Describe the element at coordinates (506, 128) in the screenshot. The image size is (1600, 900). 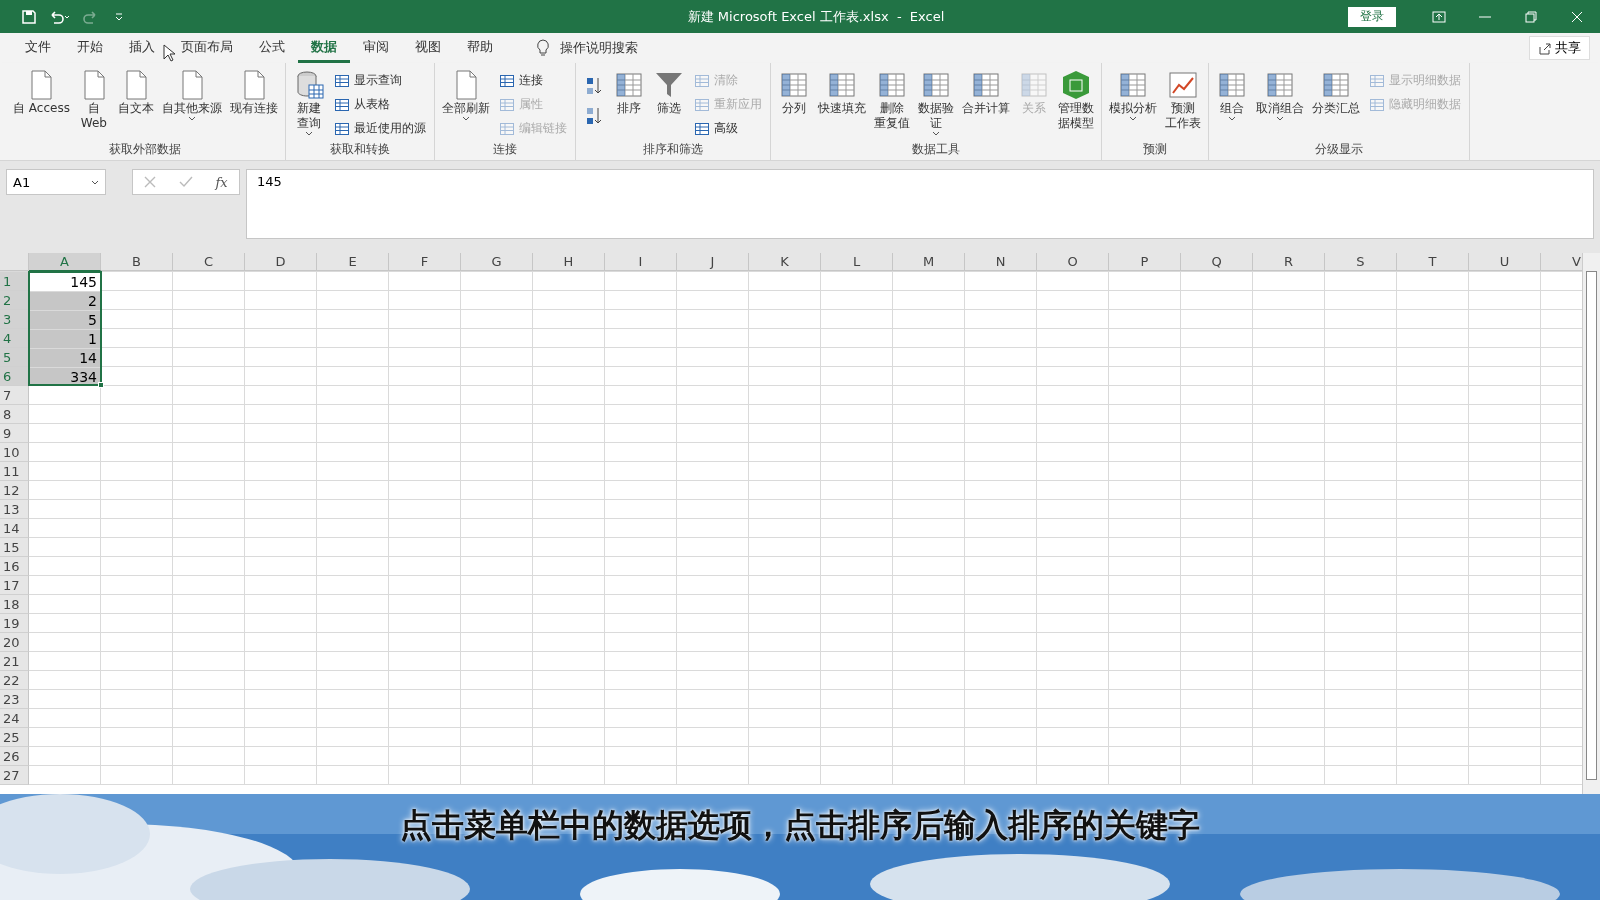
I see `list-icon` at that location.